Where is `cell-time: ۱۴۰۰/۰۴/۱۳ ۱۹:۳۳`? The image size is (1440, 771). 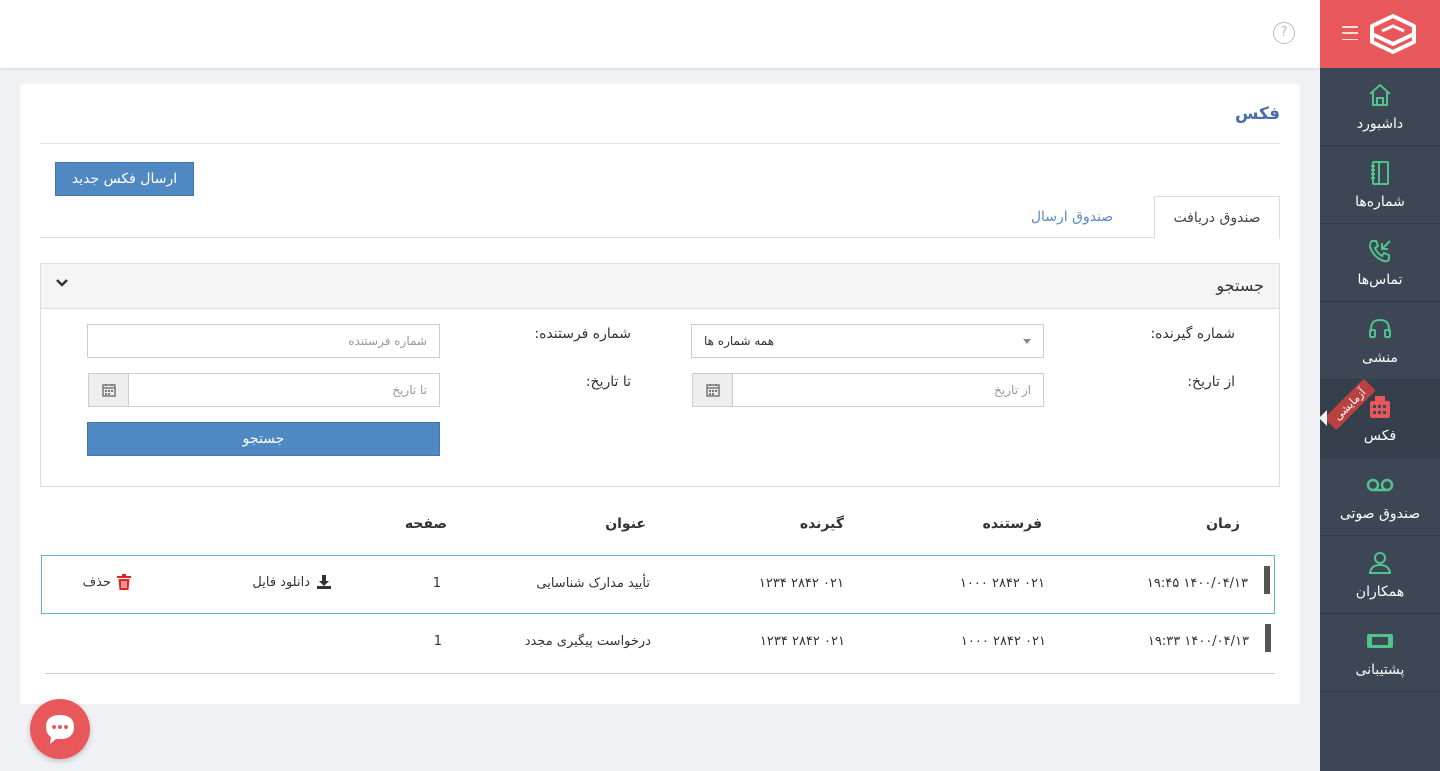
cell-time: ۱۴۰۰/۰۴/۱۳ ۱۹:۳۳ is located at coordinates (1198, 641).